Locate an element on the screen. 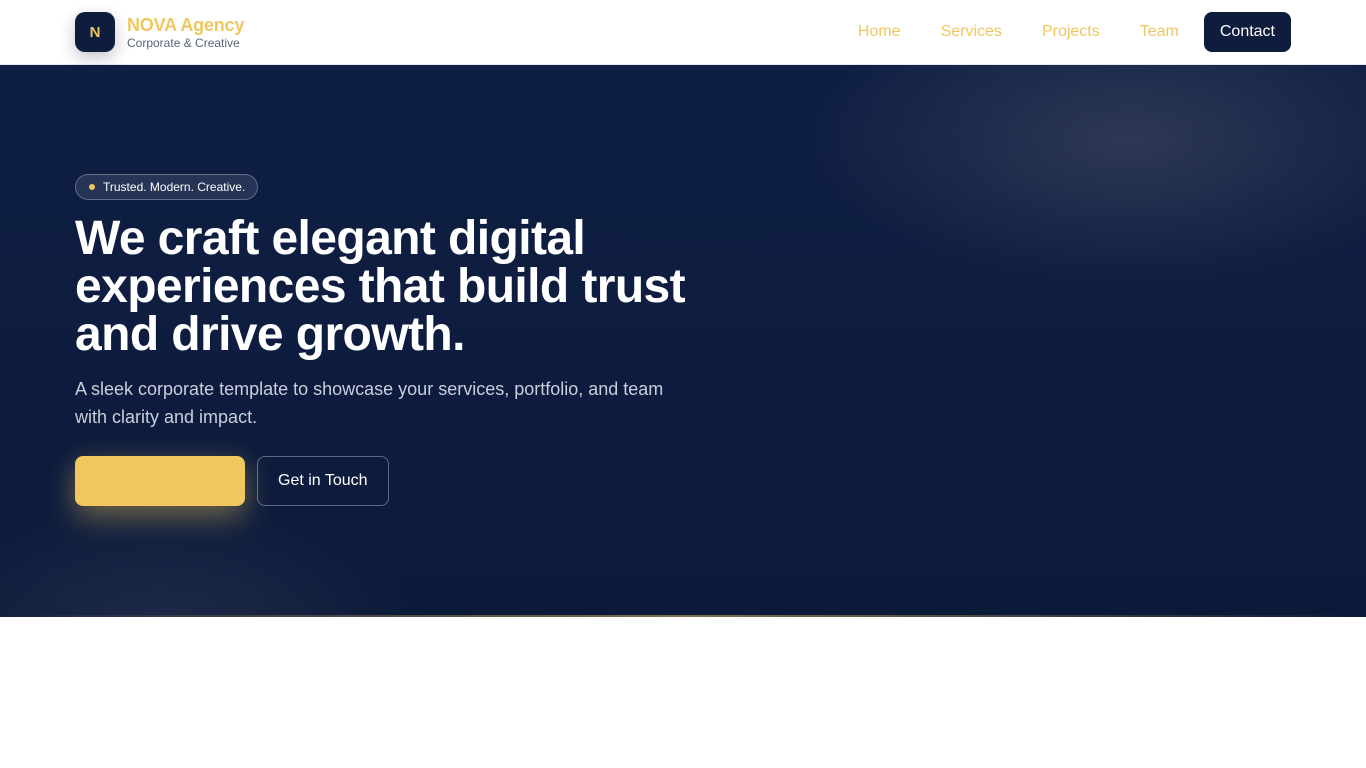 The width and height of the screenshot is (1366, 768). hero-badge: Trusted. Modern. Creative. is located at coordinates (167, 187).